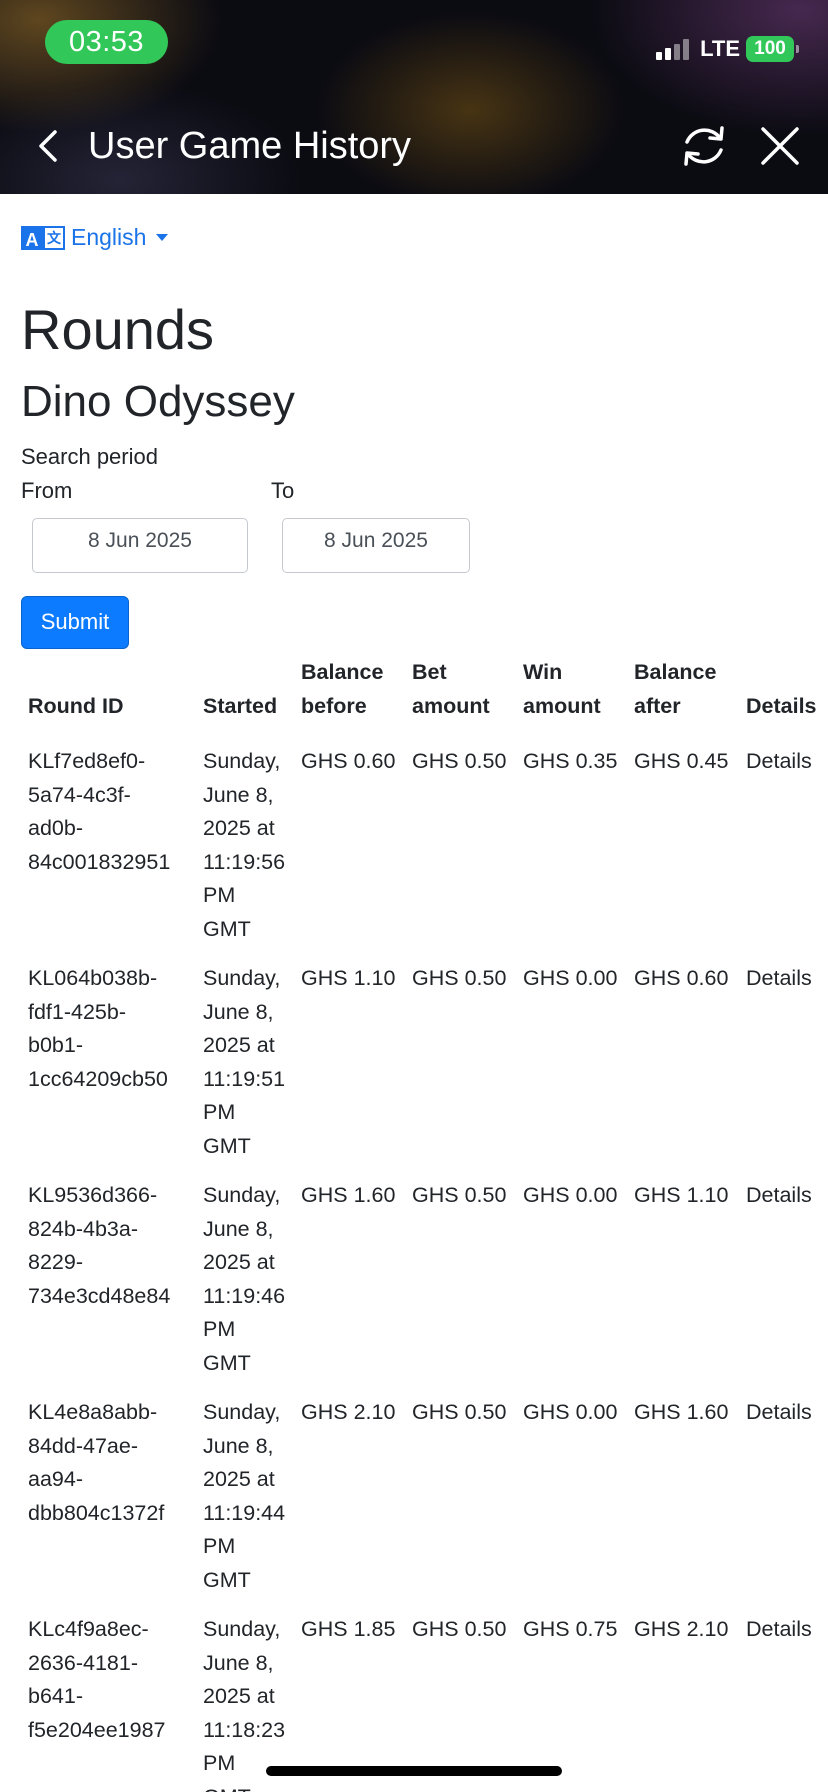 The image size is (828, 1792). I want to click on round-id-cell-line: b641-, so click(55, 1696).